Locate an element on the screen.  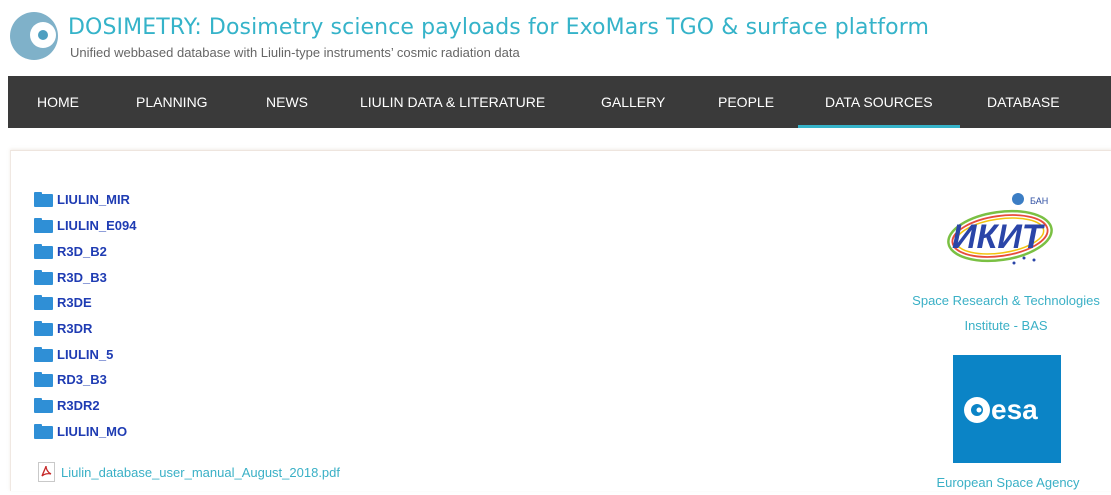
folder-label: LIULIN_5 is located at coordinates (85, 354).